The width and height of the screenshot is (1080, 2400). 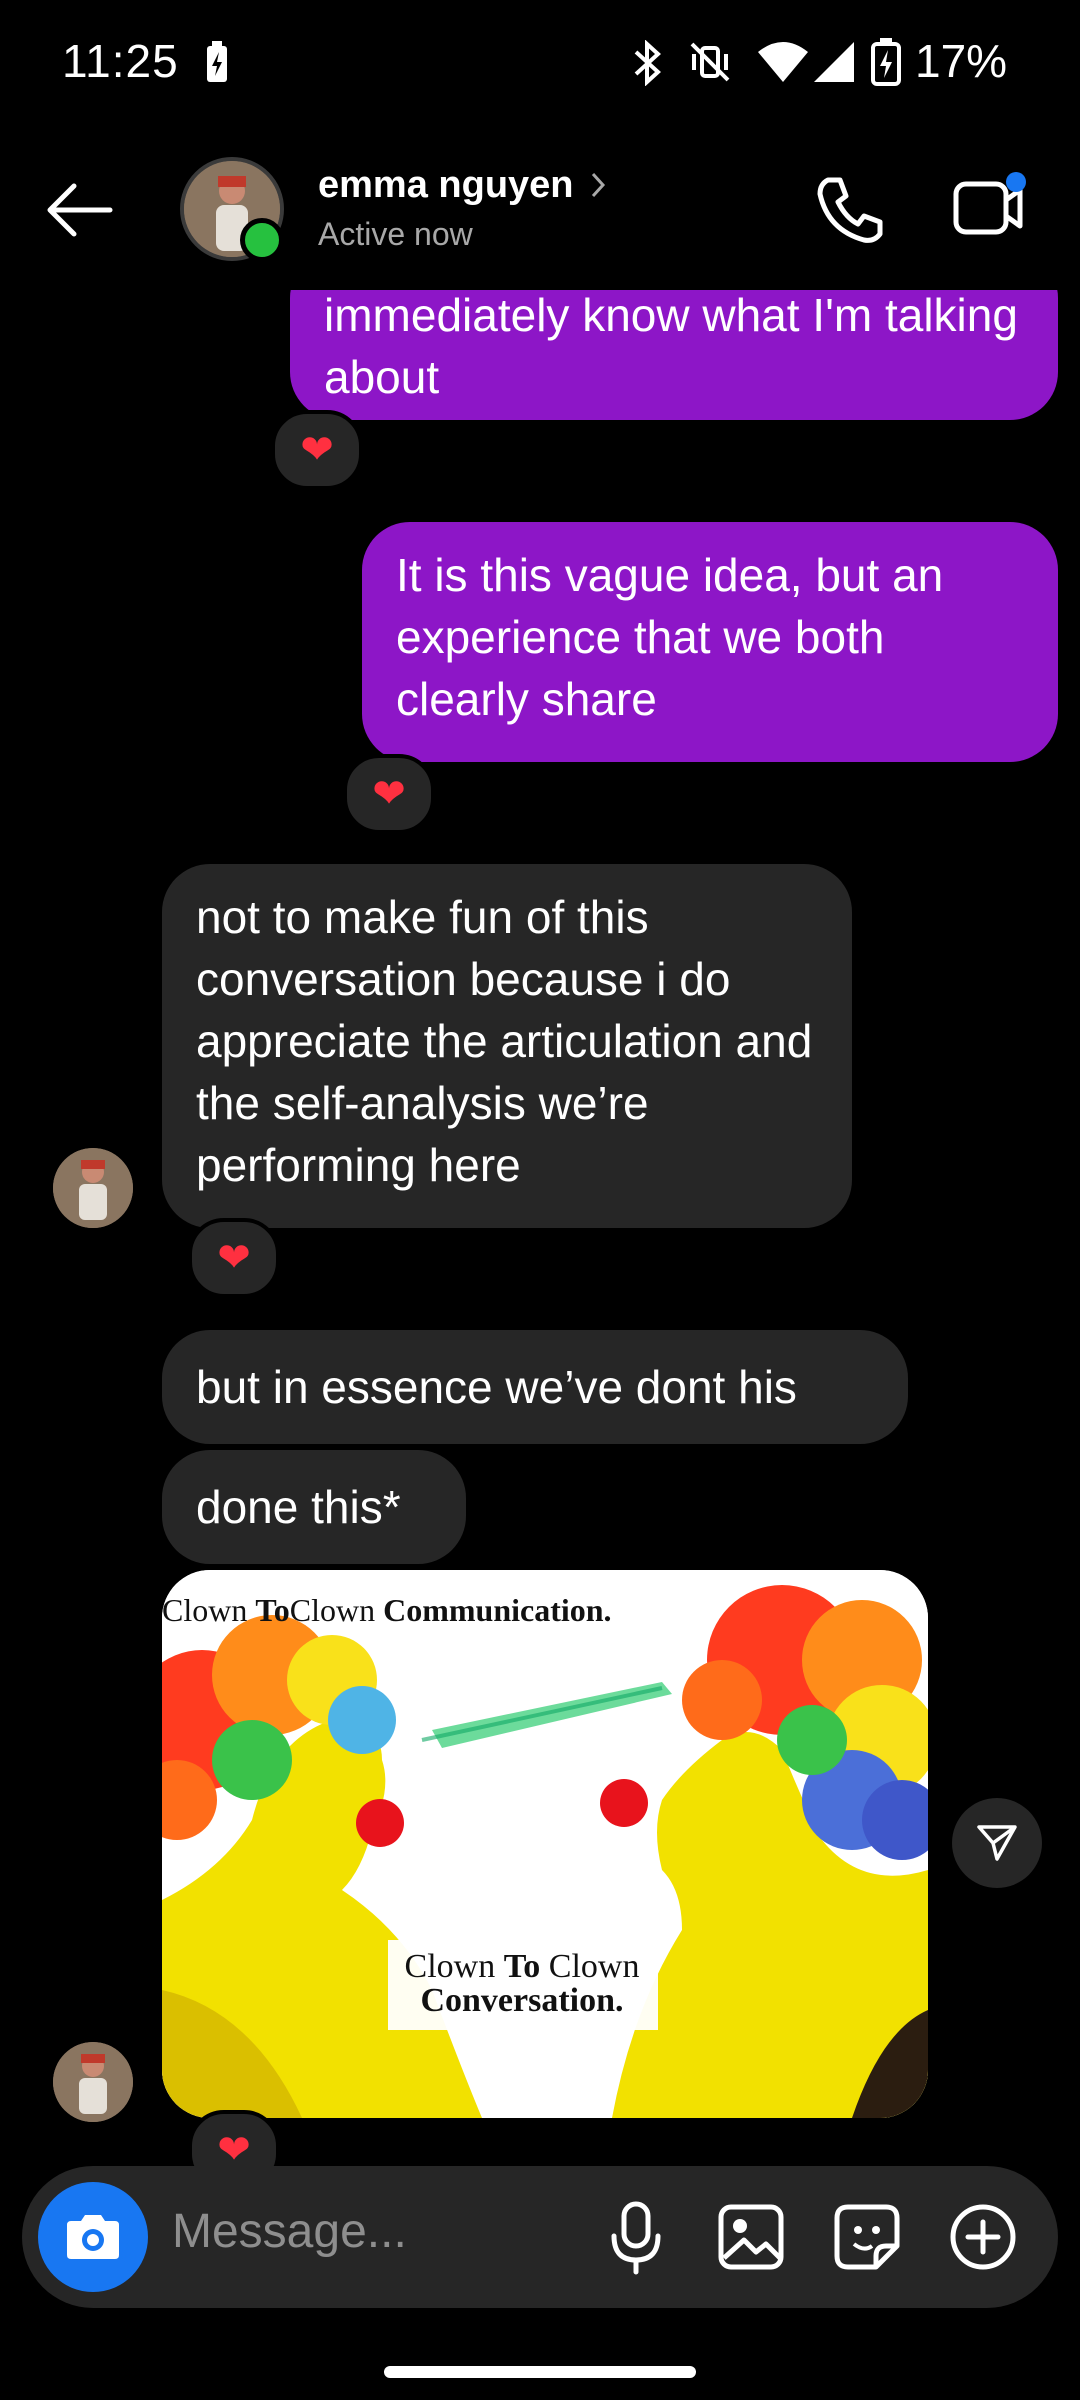 I want to click on vibrate-off-icon, so click(x=710, y=62).